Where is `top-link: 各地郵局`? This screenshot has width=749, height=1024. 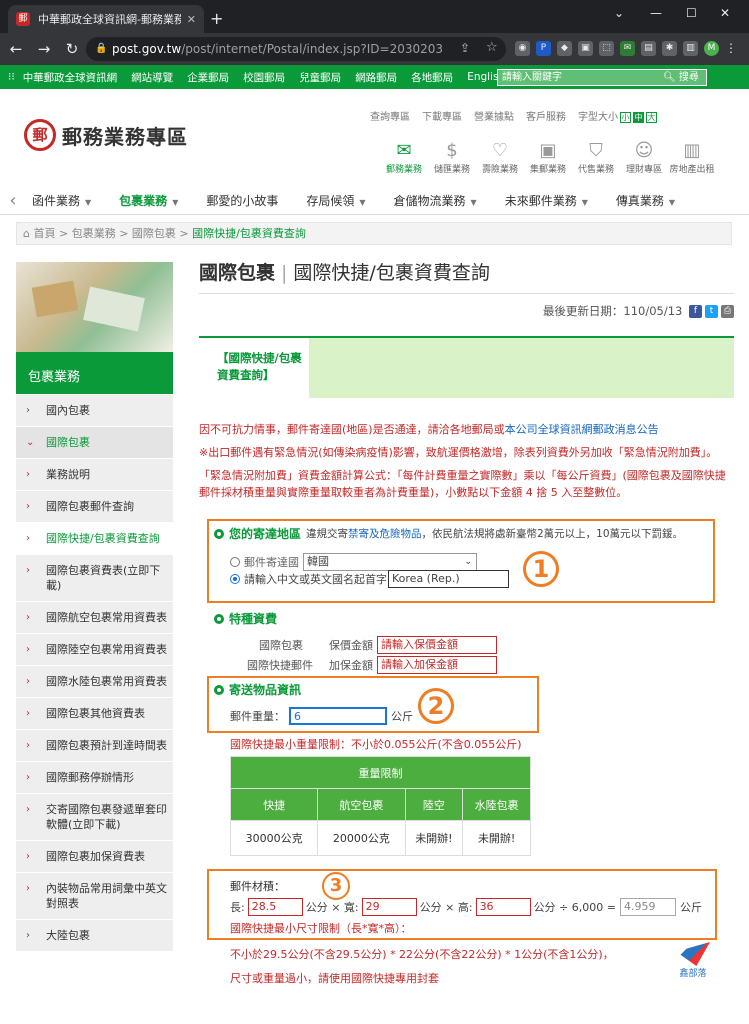 top-link: 各地郵局 is located at coordinates (432, 77).